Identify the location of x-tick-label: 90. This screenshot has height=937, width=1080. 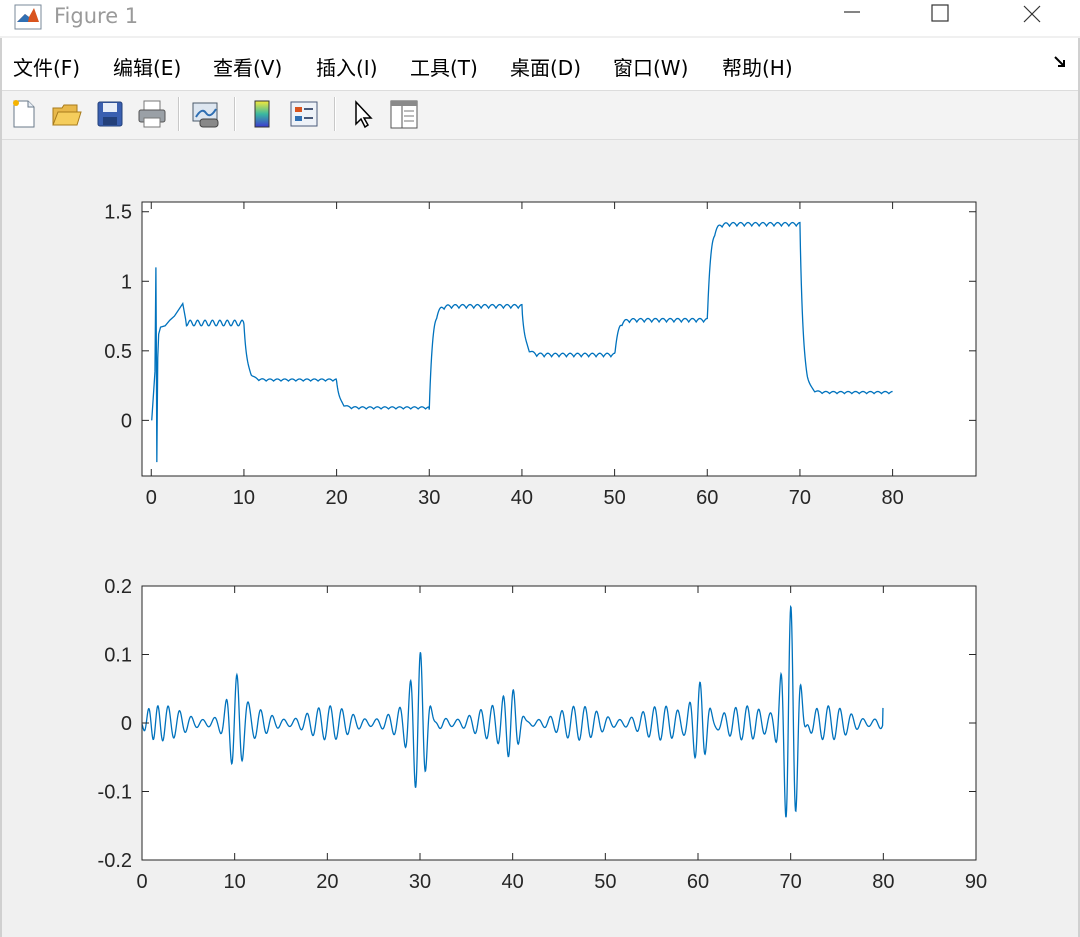
(976, 882).